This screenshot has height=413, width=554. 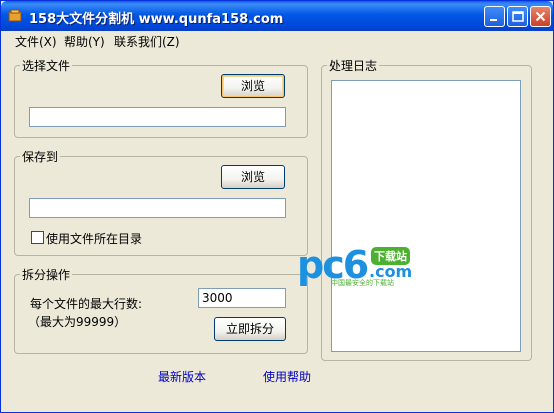 What do you see at coordinates (36, 41) in the screenshot?
I see `menu-file: 文件(X)` at bounding box center [36, 41].